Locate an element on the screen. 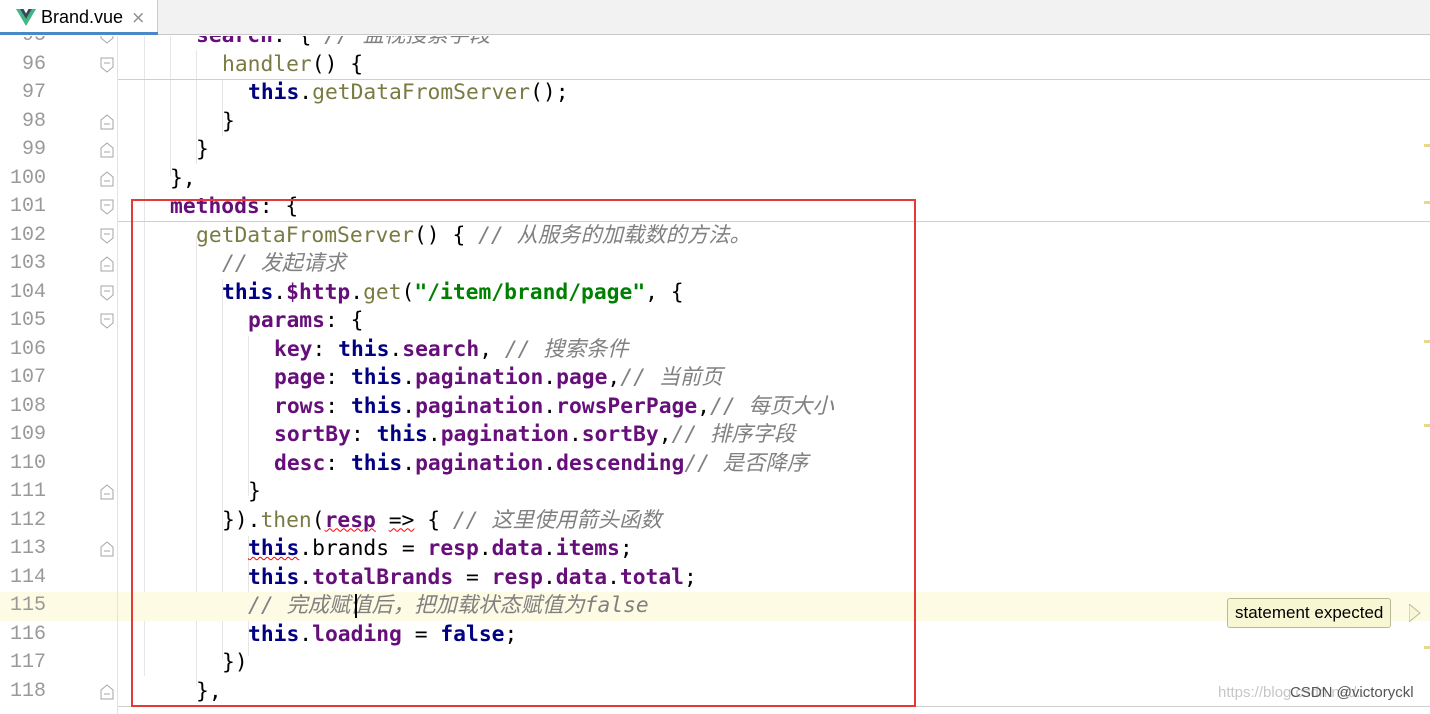 Image resolution: width=1430 pixels, height=714 pixels. code-line: 100}, is located at coordinates (715, 179).